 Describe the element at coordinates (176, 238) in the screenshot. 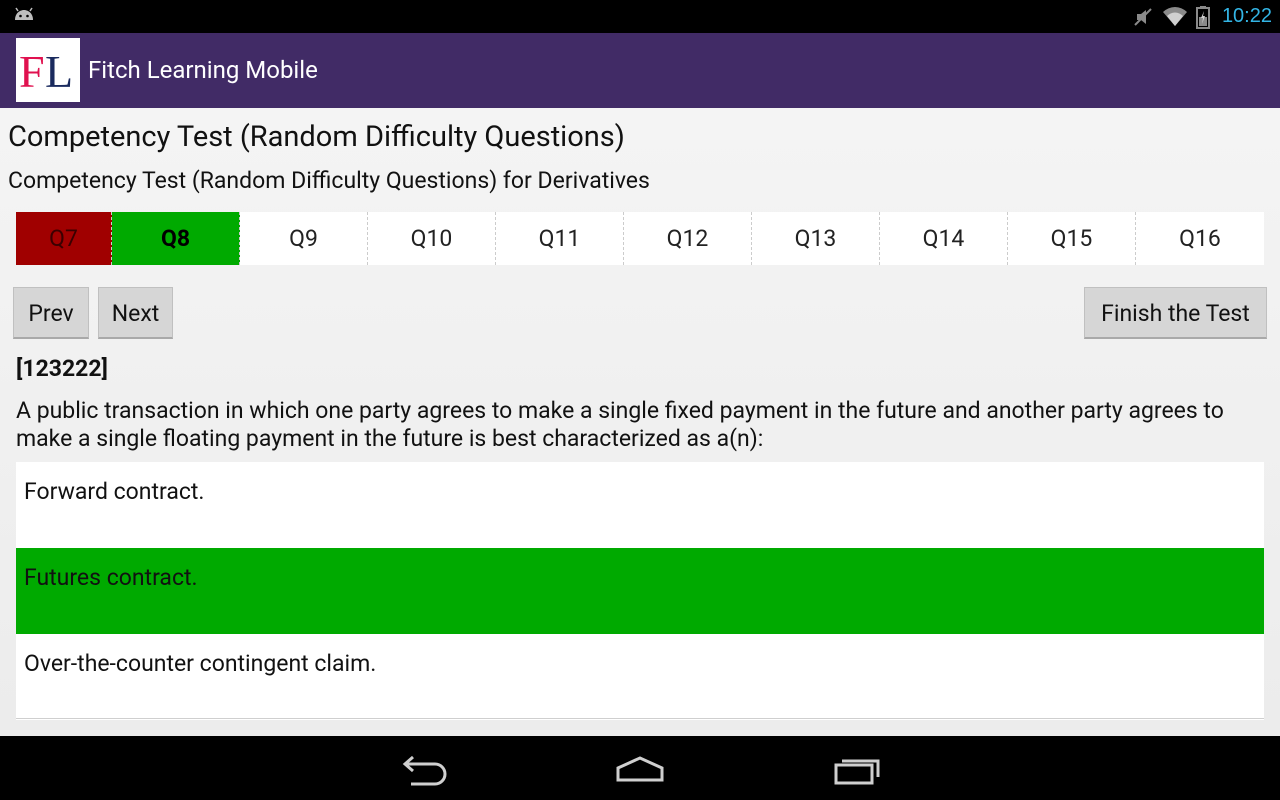

I see `question-tab-q8: Q8` at that location.